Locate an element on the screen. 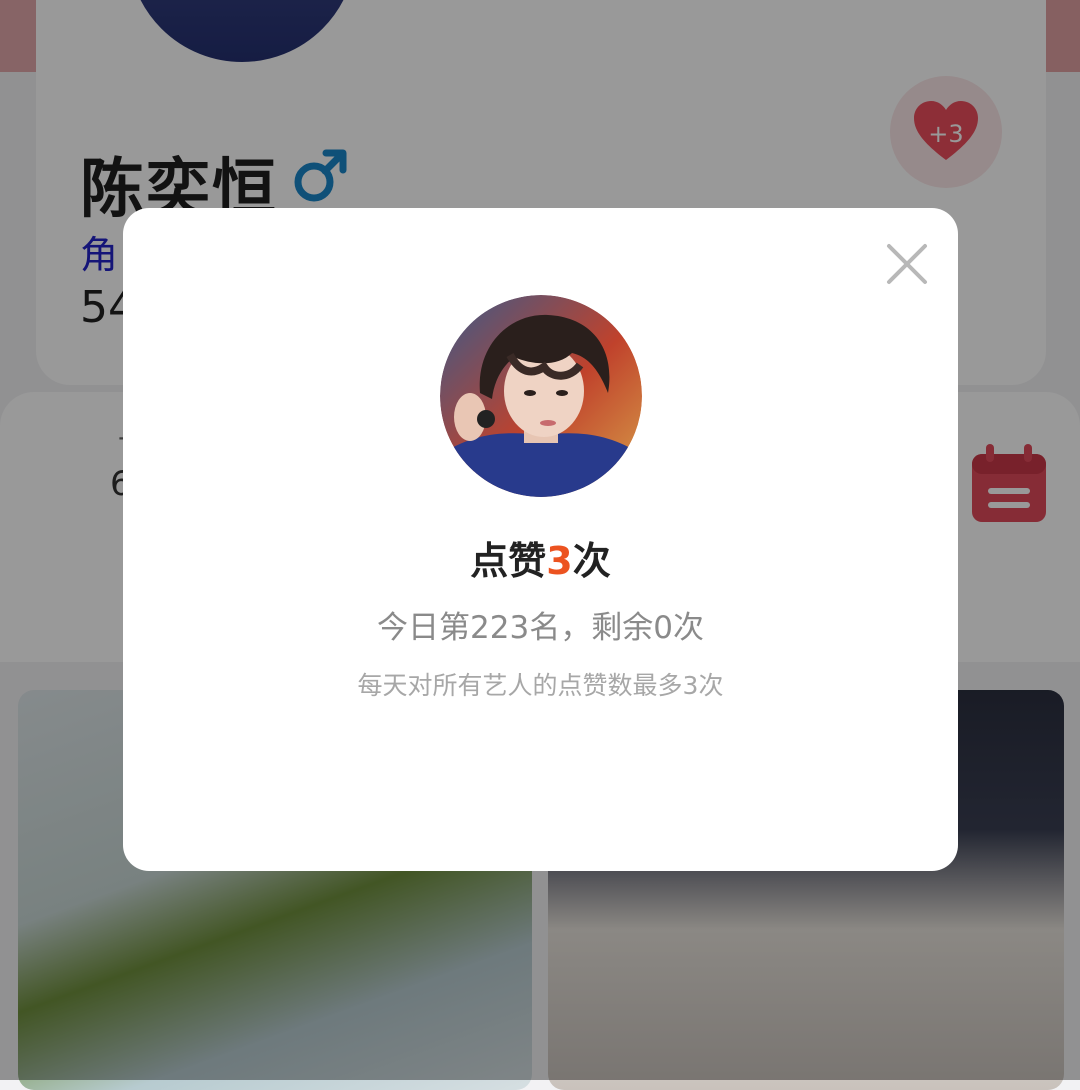 The image size is (1080, 1090). title-prefix: 点赞 is located at coordinates (508, 561).